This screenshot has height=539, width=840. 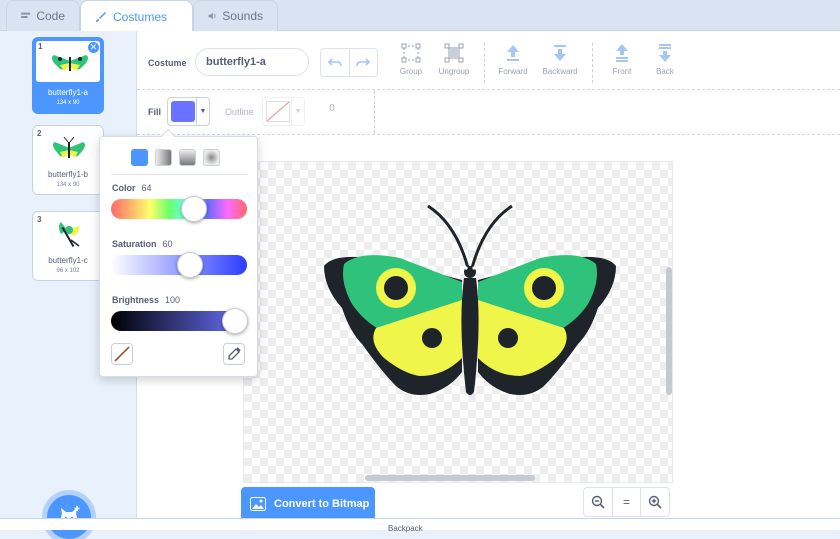 I want to click on backward-label: Backward, so click(x=560, y=71).